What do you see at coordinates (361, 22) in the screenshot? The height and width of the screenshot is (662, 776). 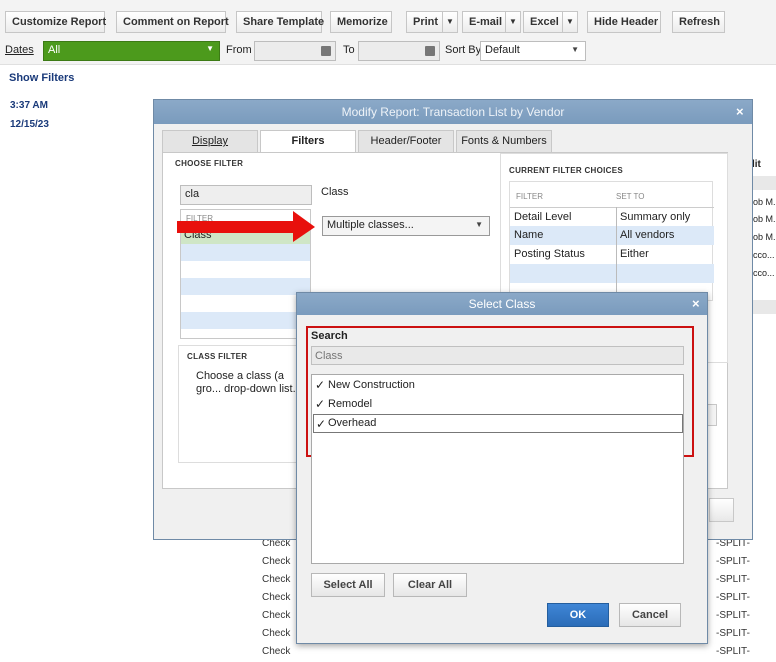 I see `memorize-button: Memorize` at bounding box center [361, 22].